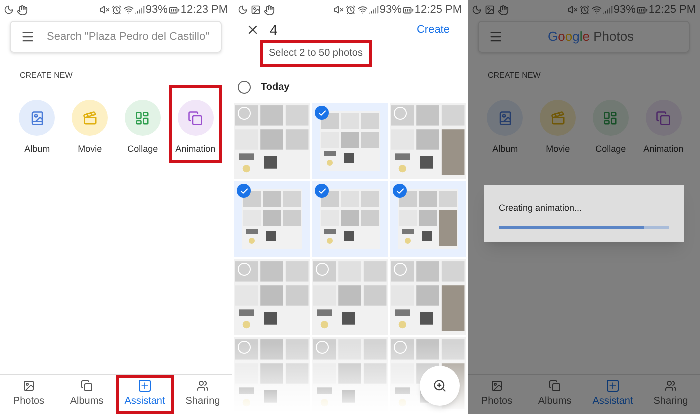 This screenshot has width=700, height=414. Describe the element at coordinates (591, 37) in the screenshot. I see `app-logo: Google Photos` at that location.